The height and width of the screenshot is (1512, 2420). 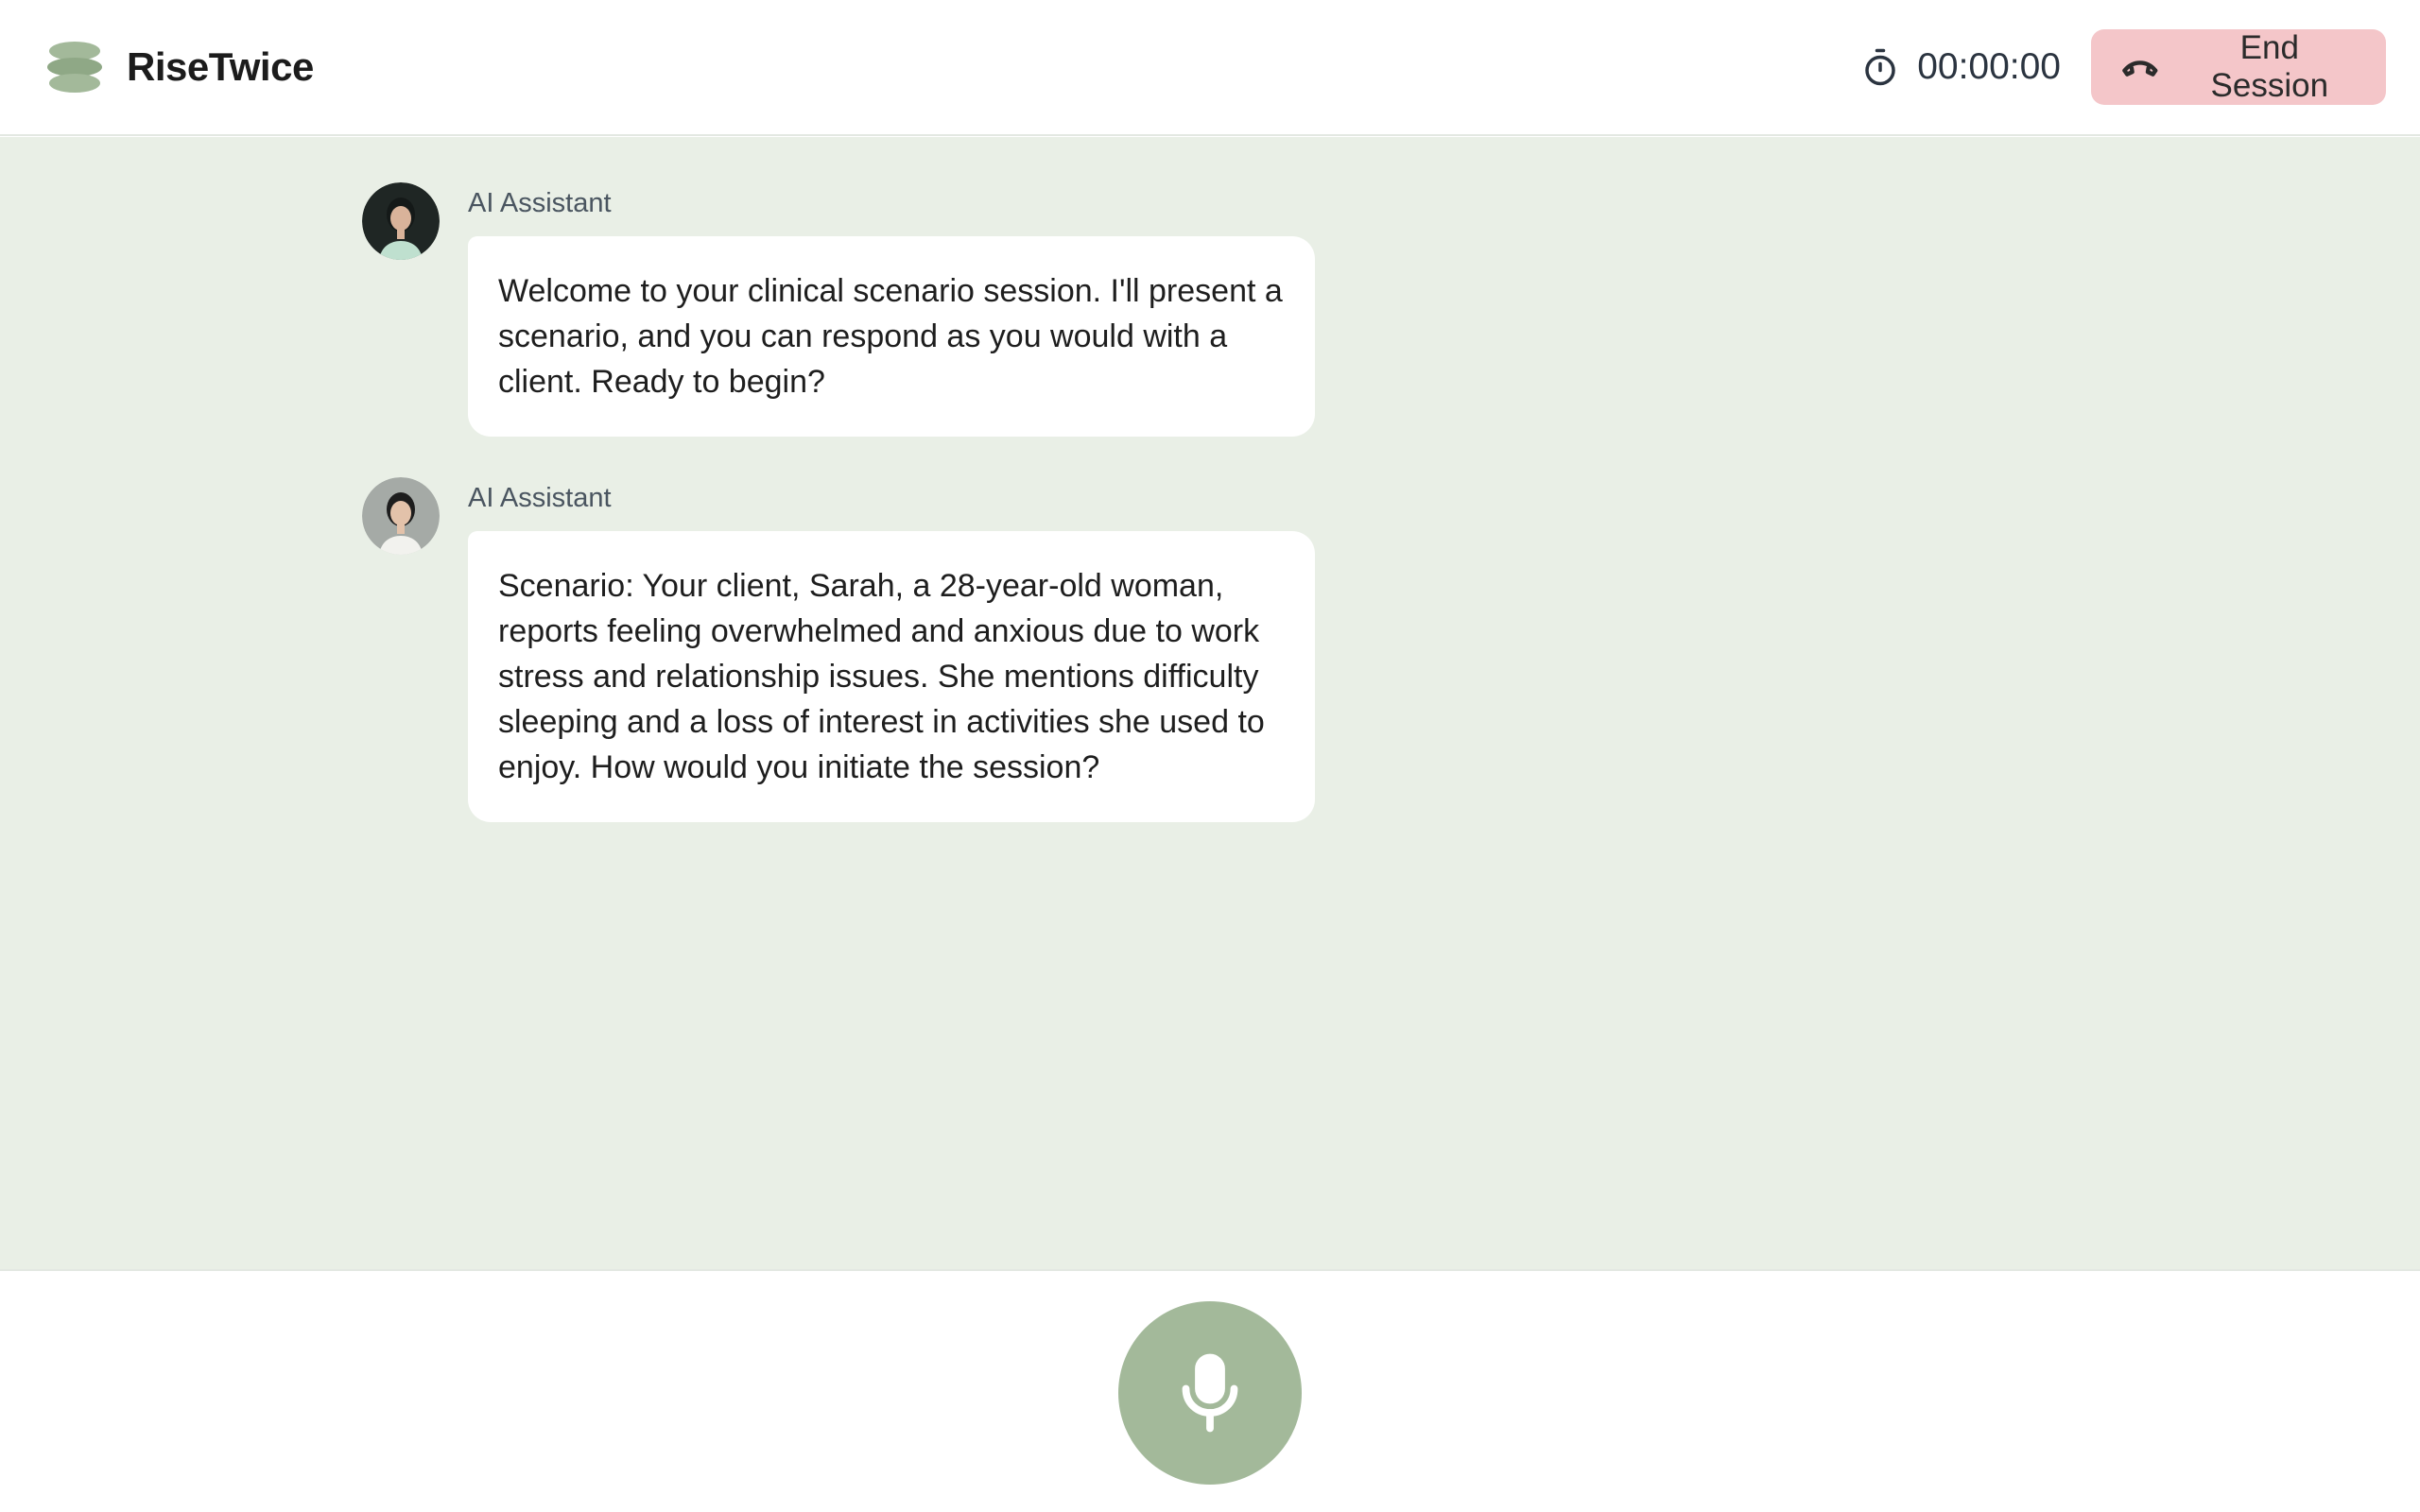 I want to click on end-session-button: End Session, so click(x=2238, y=67).